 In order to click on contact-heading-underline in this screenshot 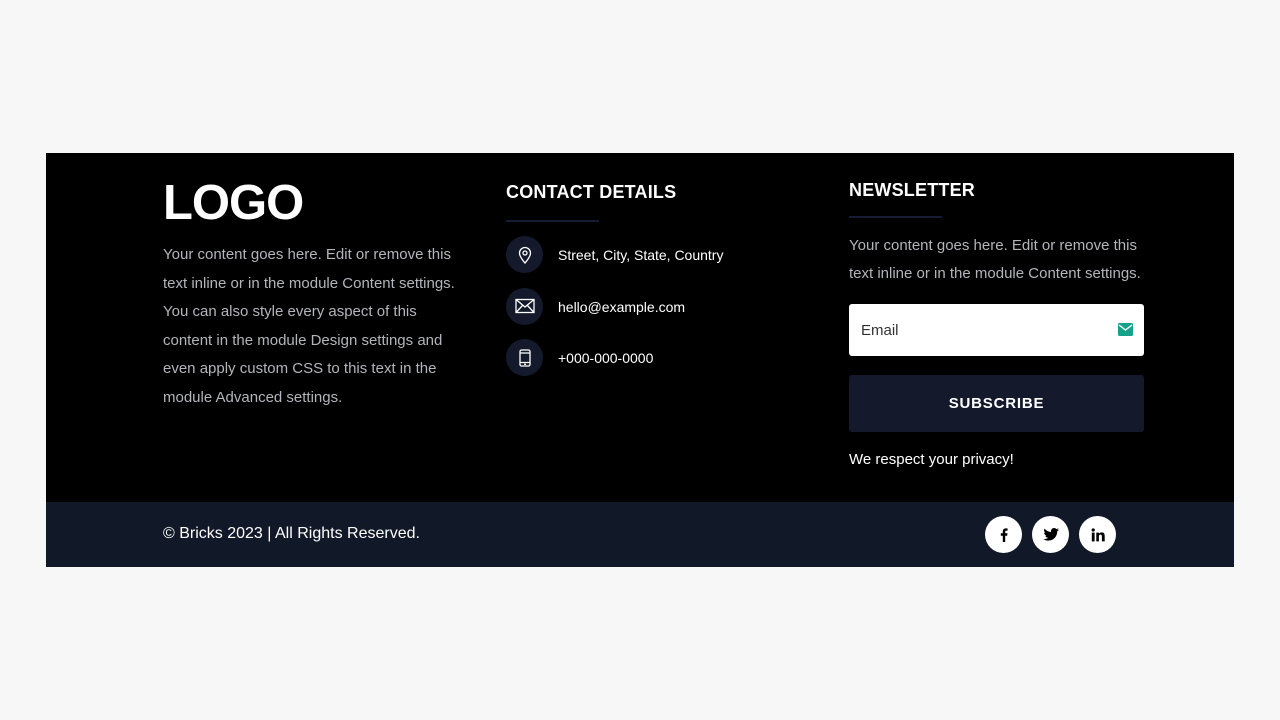, I will do `click(552, 221)`.